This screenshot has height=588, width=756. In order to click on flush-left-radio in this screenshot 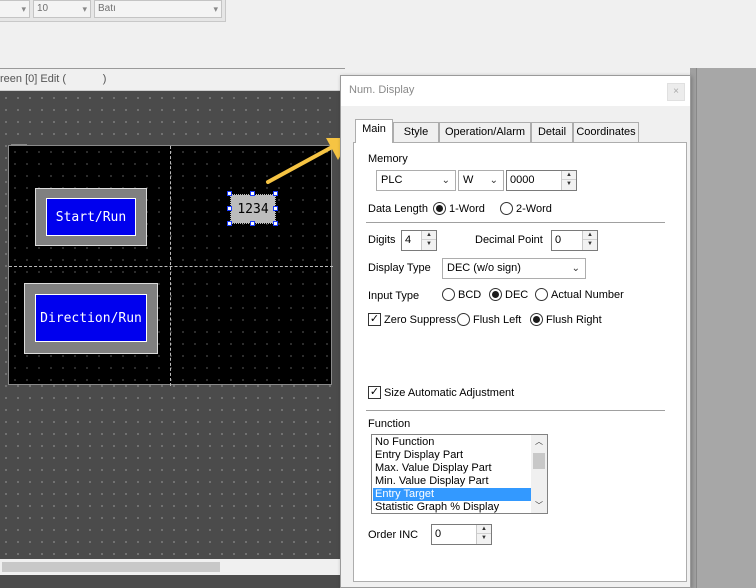, I will do `click(463, 319)`.